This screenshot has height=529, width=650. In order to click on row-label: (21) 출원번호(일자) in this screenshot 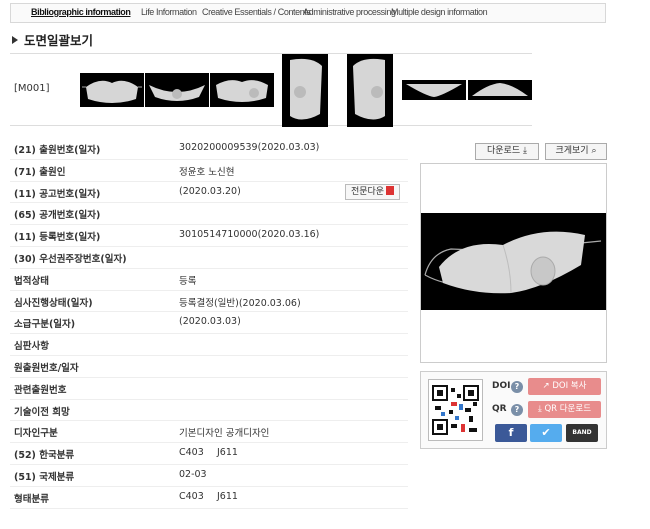, I will do `click(57, 150)`.